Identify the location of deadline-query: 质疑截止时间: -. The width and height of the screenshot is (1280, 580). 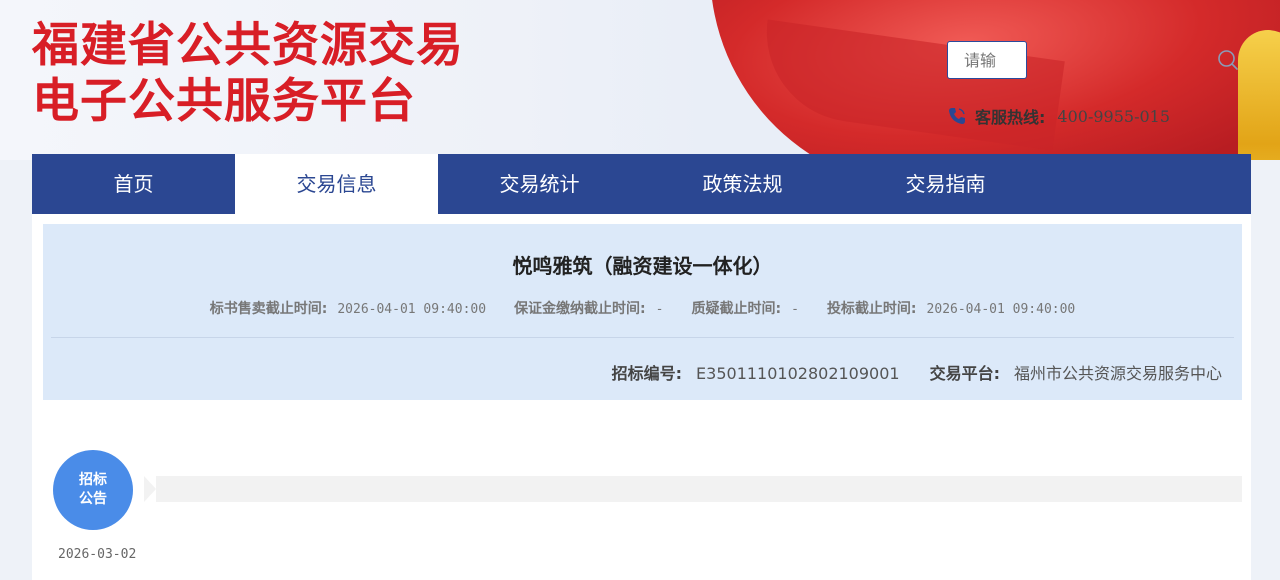
(745, 309).